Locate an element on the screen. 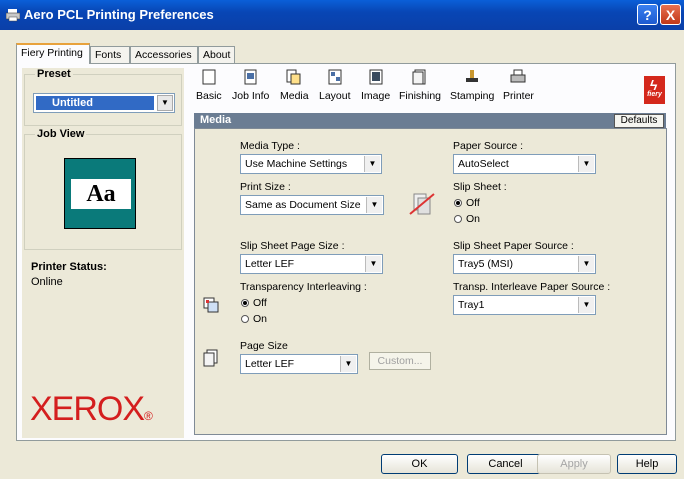  toolbar-label-media: Media is located at coordinates (294, 96).